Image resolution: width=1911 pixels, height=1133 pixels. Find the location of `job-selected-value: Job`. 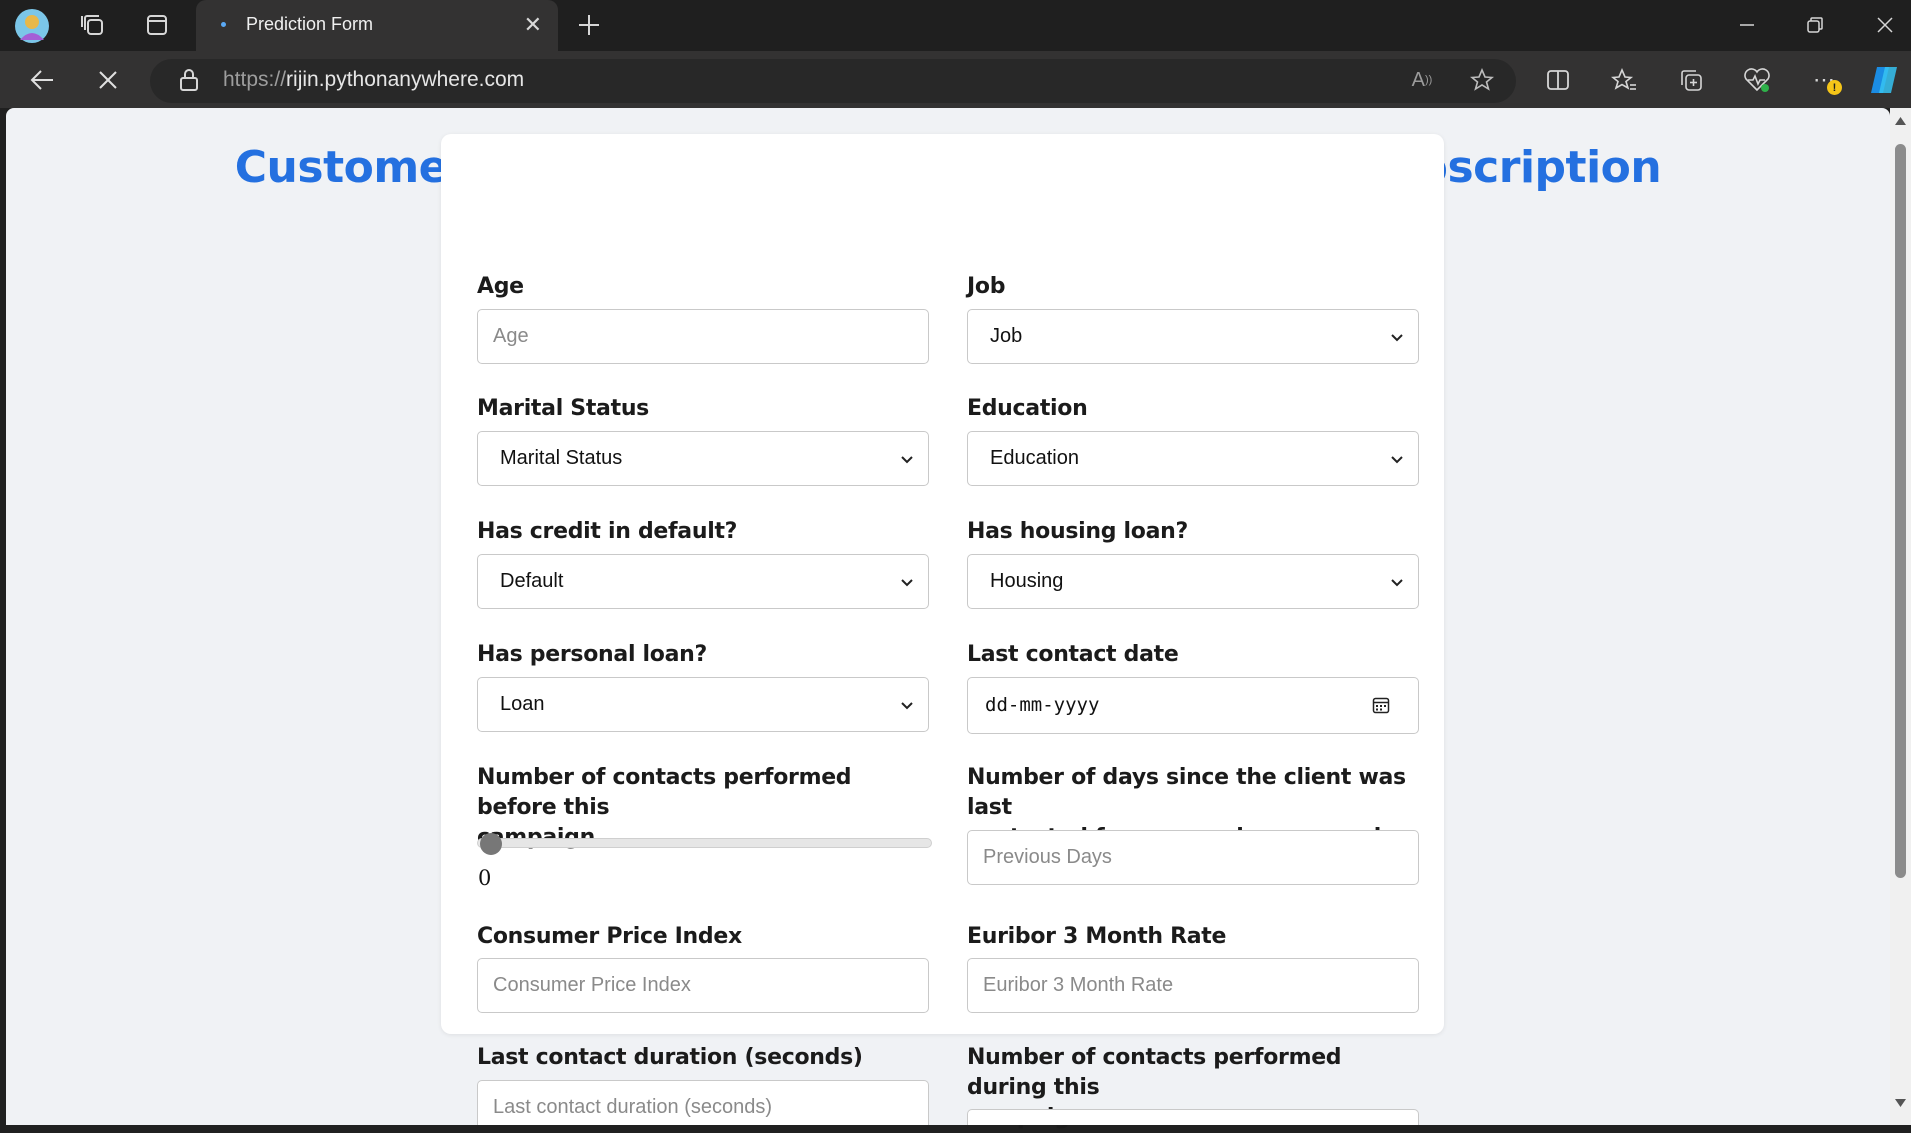

job-selected-value: Job is located at coordinates (1006, 336).